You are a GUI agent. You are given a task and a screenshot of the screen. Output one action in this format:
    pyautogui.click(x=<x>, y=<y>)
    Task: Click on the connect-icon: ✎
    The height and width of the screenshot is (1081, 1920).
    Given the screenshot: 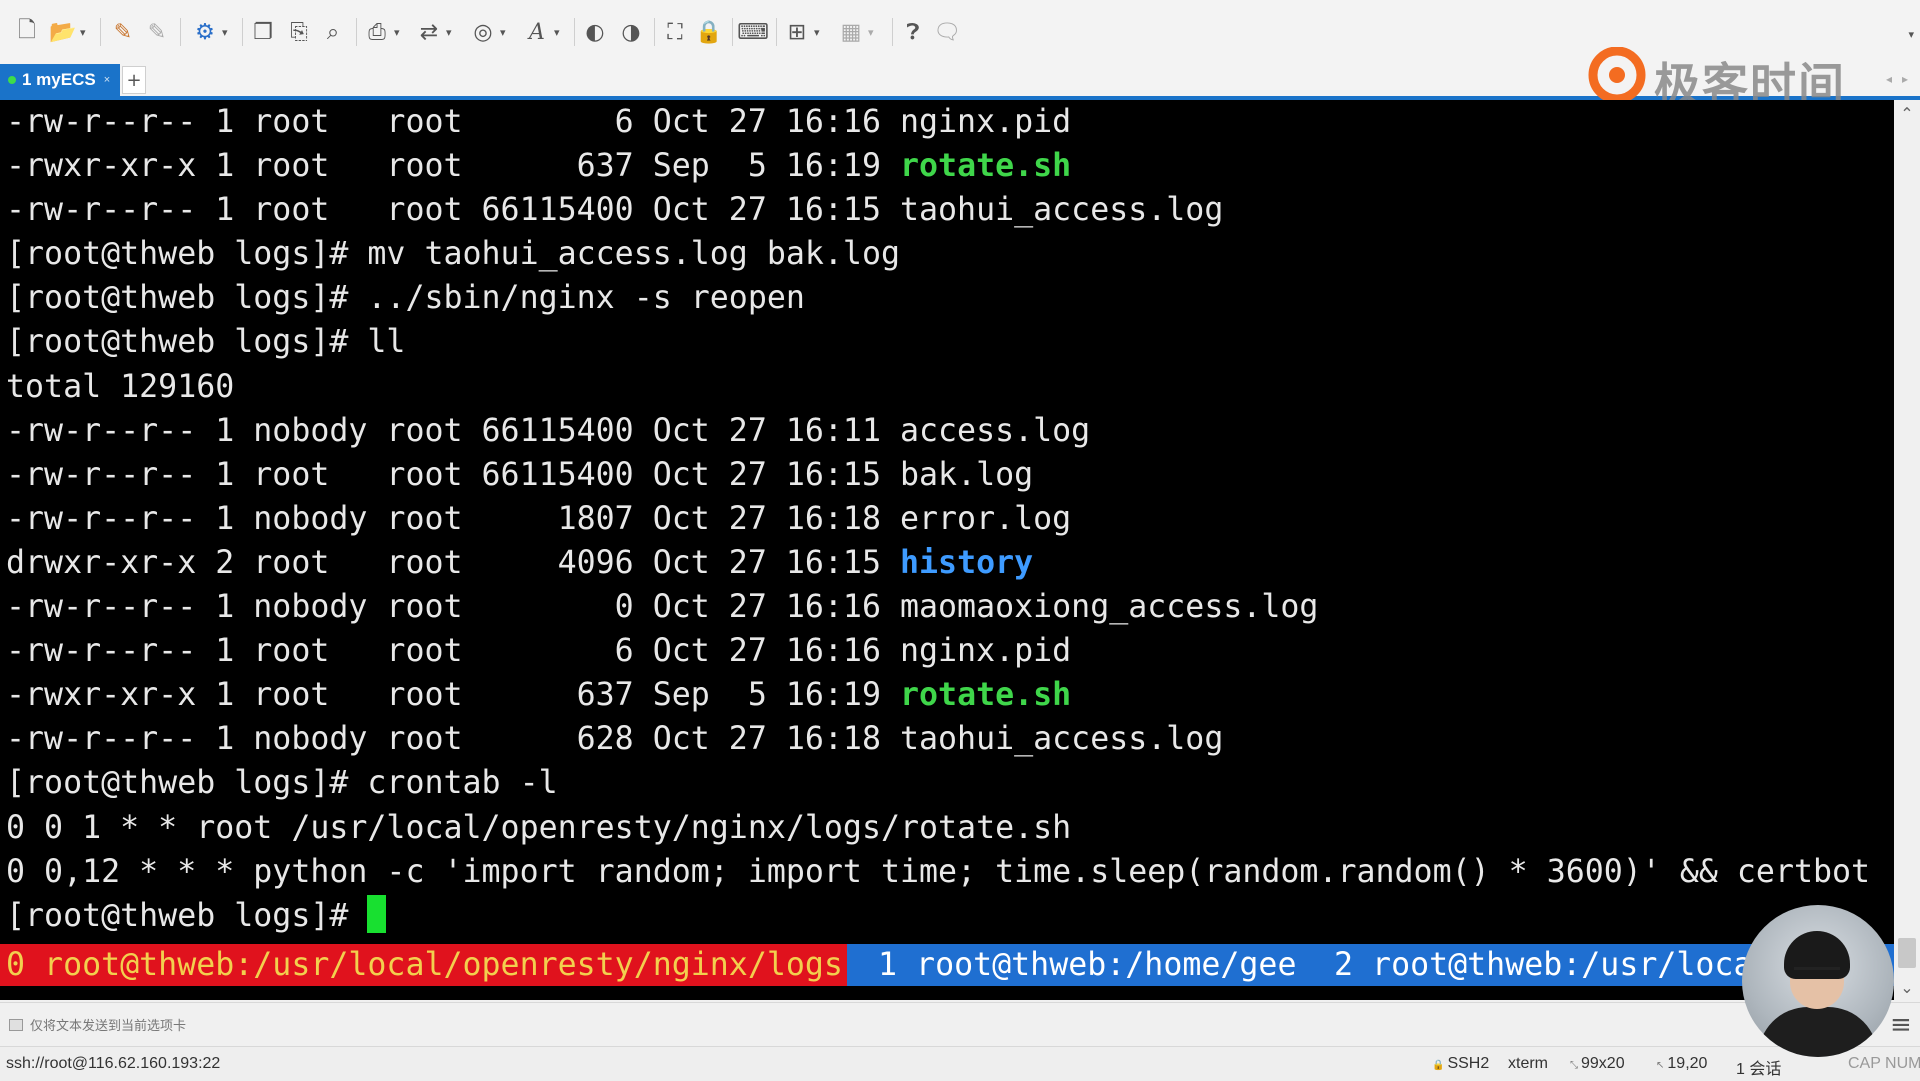 What is the action you would take?
    pyautogui.click(x=123, y=32)
    